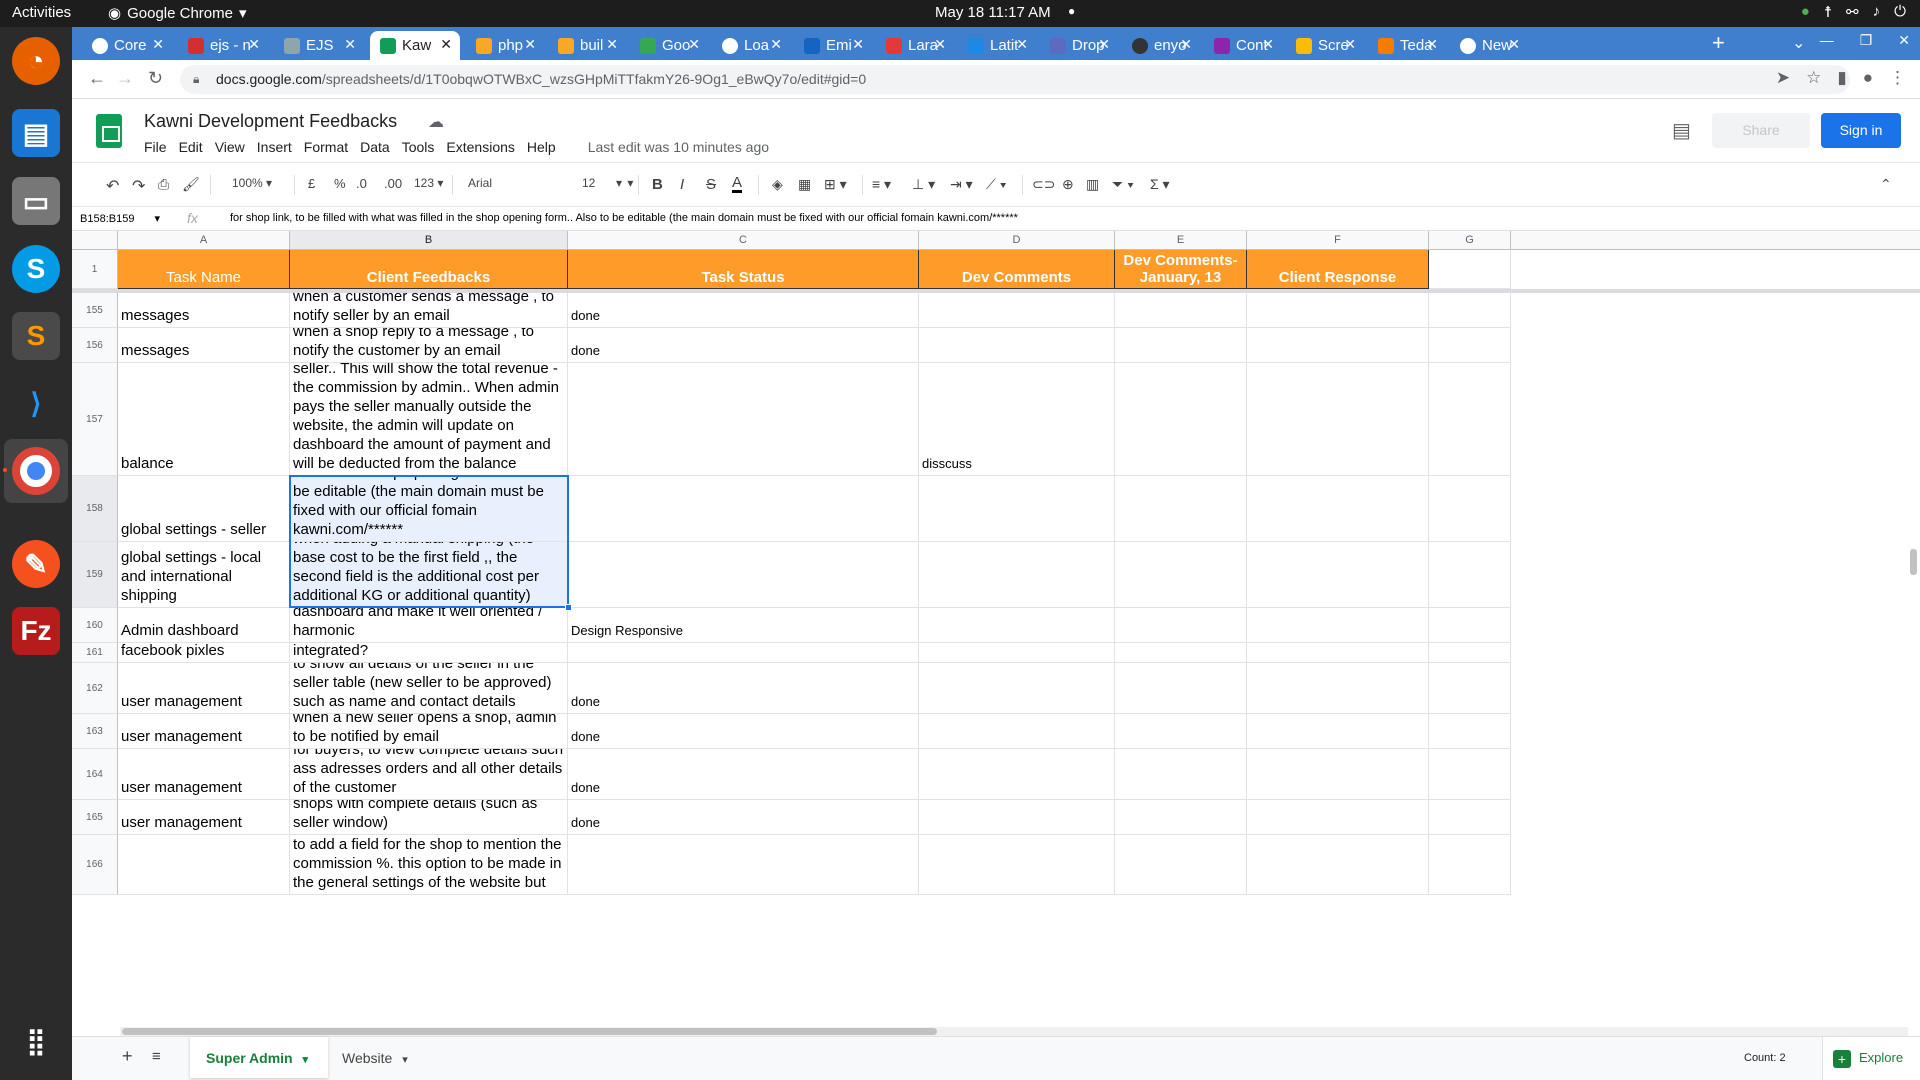 The width and height of the screenshot is (1920, 1080). What do you see at coordinates (127, 45) in the screenshot?
I see `browser-tab: Core ✕` at bounding box center [127, 45].